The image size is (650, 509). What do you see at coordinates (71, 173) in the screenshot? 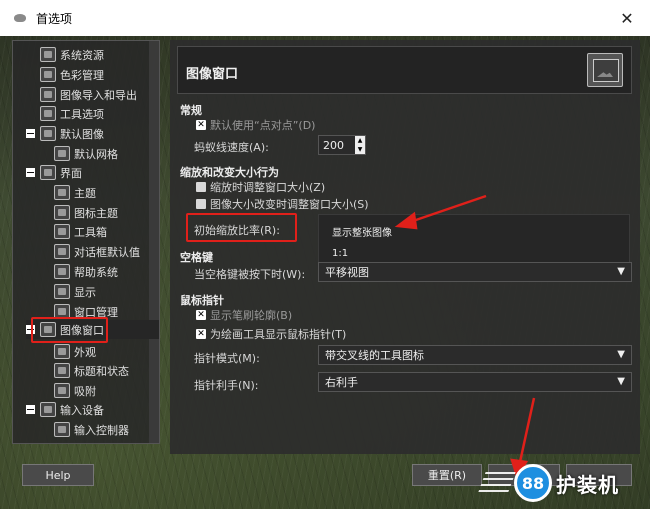
I see `tree-item-label: 界面` at bounding box center [71, 173].